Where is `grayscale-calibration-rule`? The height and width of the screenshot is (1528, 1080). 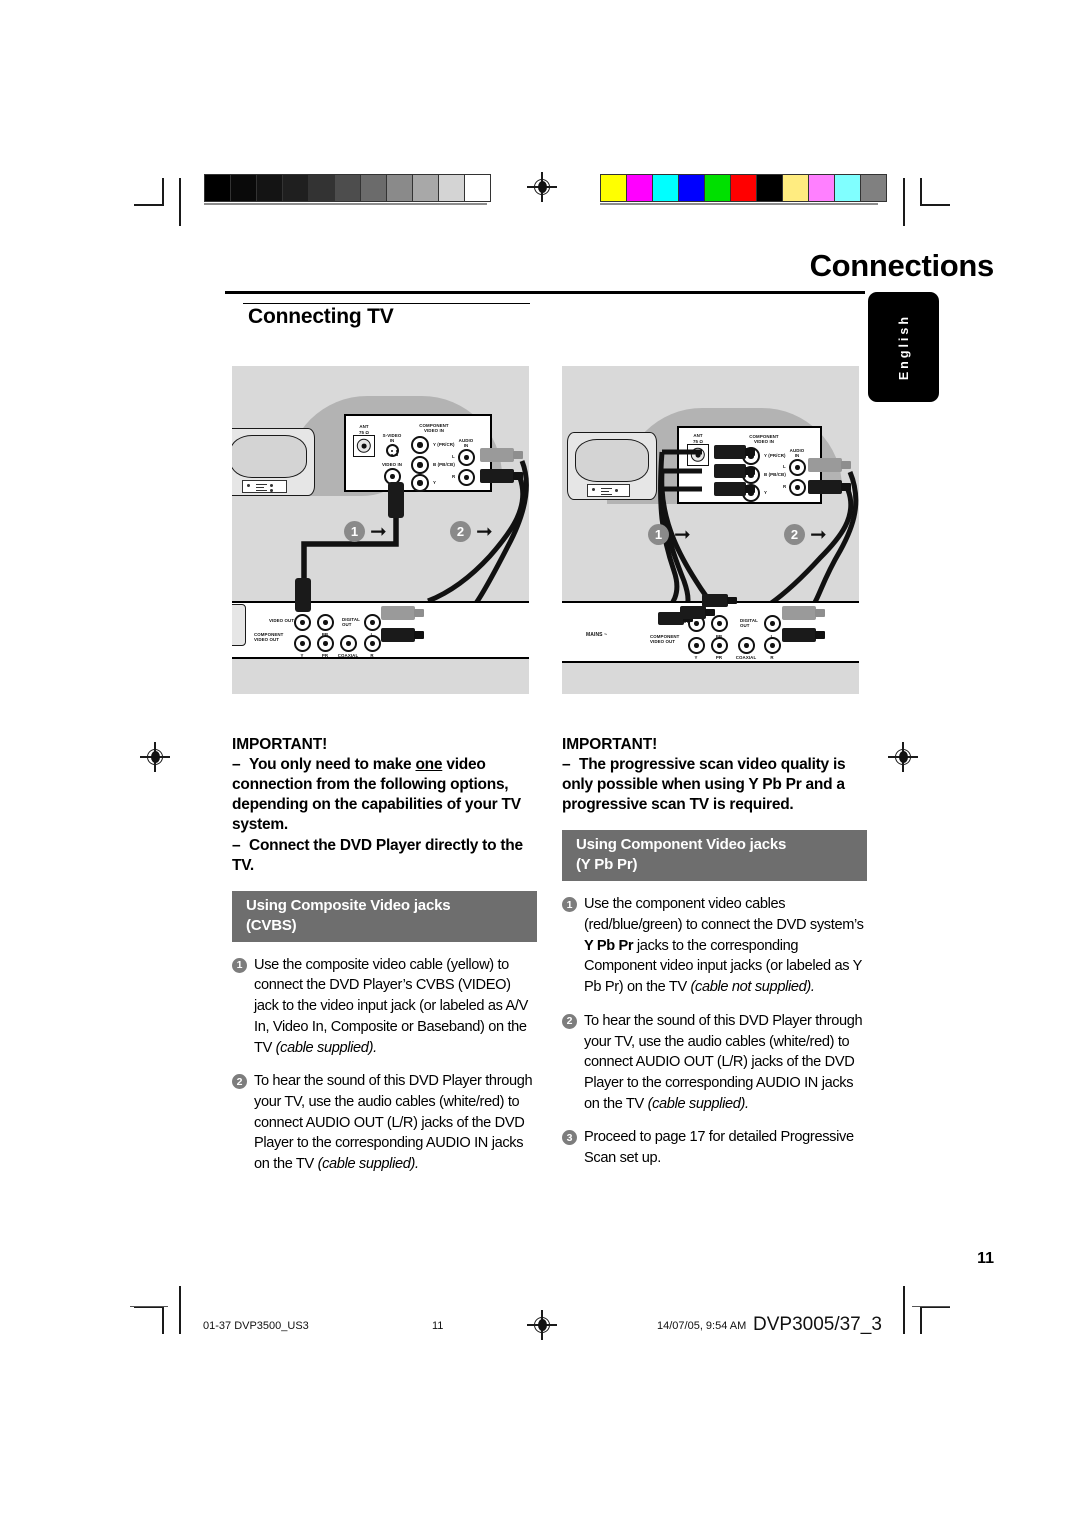 grayscale-calibration-rule is located at coordinates (345, 204).